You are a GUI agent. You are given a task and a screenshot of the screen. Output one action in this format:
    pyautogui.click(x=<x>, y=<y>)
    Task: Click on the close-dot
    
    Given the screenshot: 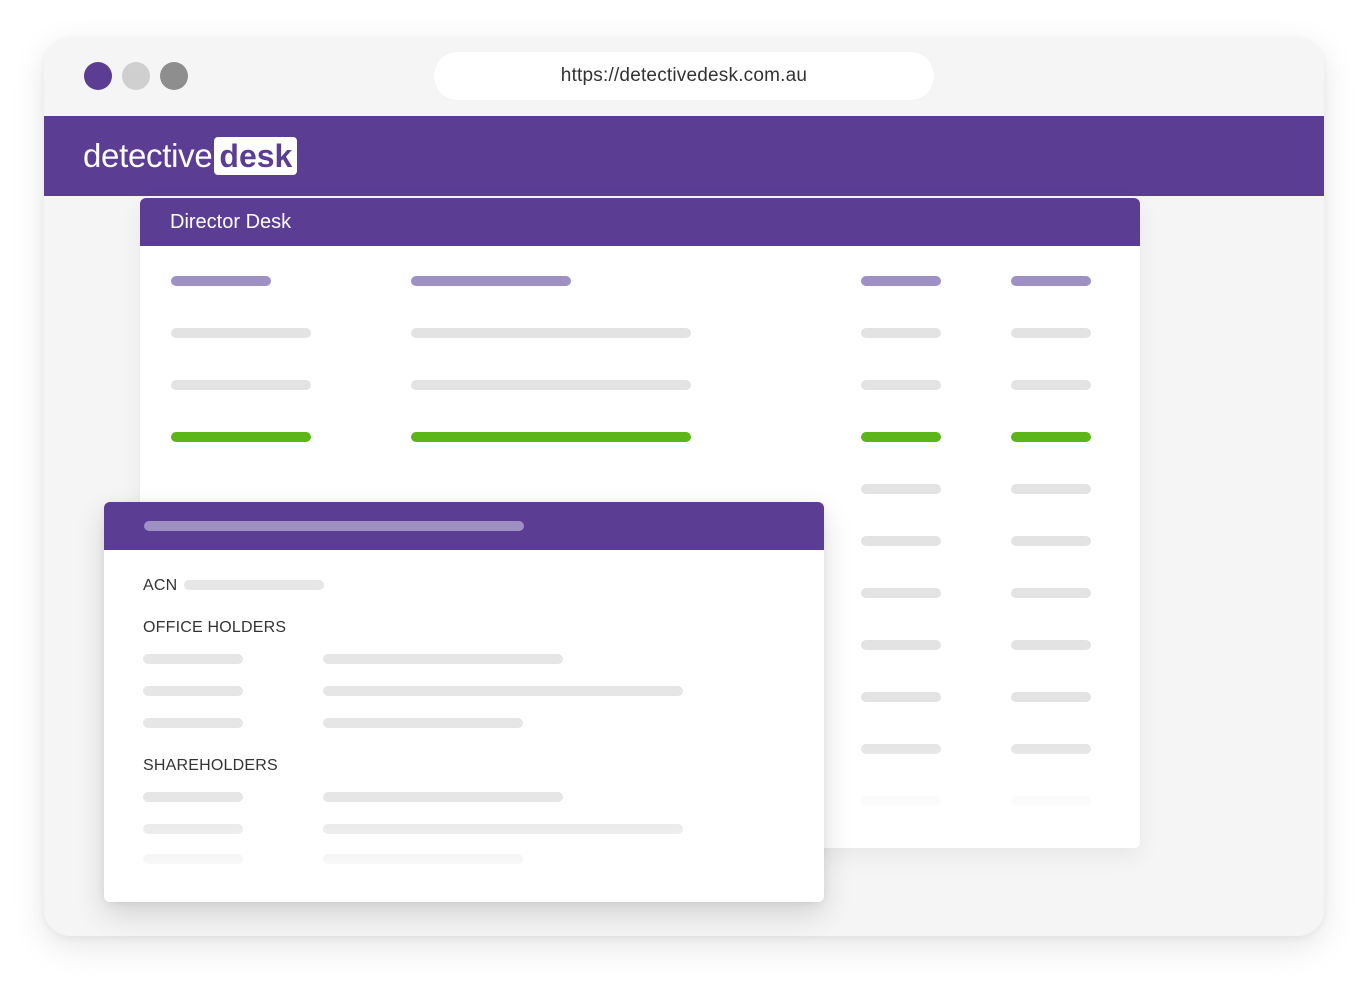 What is the action you would take?
    pyautogui.click(x=98, y=76)
    